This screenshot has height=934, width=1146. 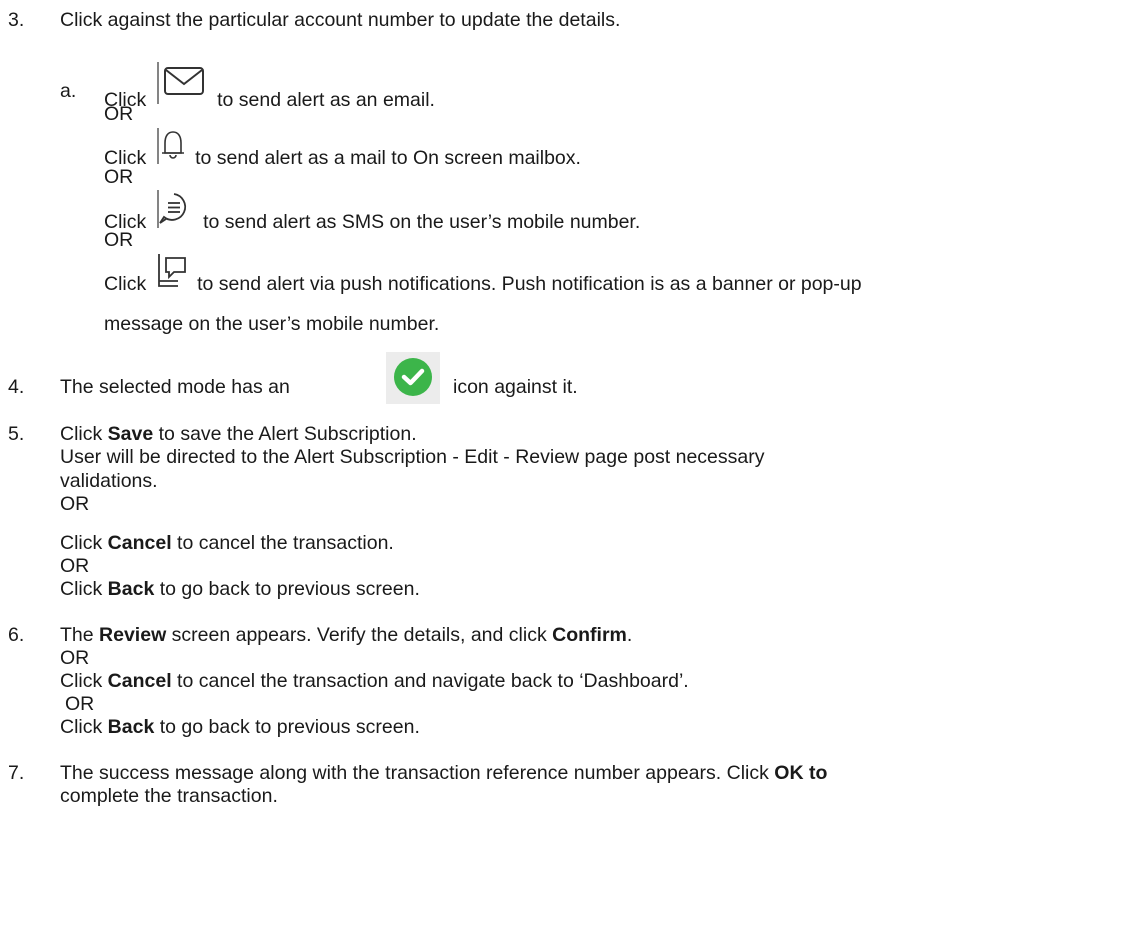 I want to click on check-circle-icon, so click(x=413, y=381).